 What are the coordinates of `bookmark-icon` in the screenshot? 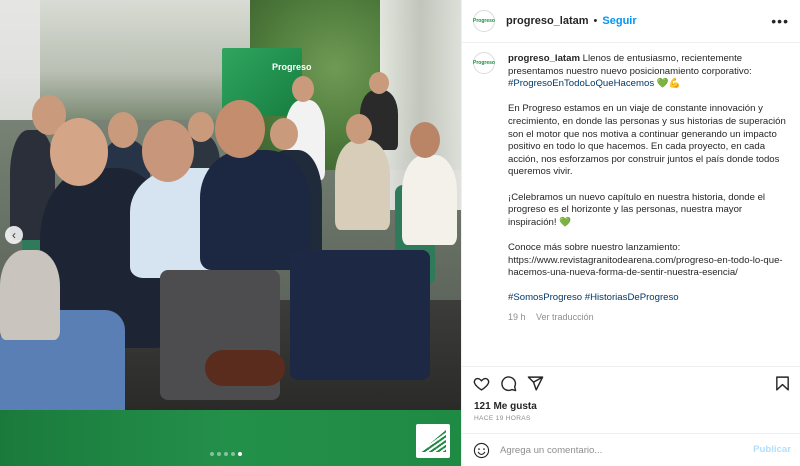 It's located at (782, 383).